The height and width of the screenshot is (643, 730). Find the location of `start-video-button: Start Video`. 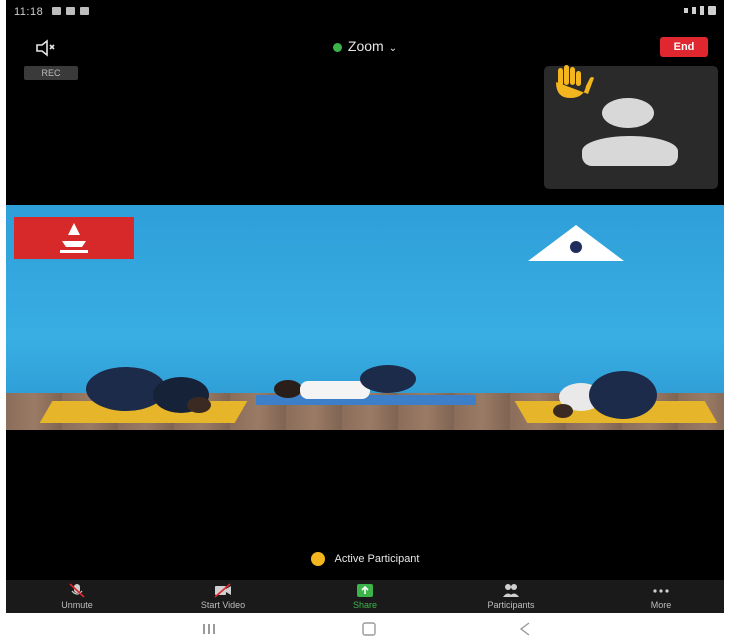

start-video-button: Start Video is located at coordinates (223, 596).